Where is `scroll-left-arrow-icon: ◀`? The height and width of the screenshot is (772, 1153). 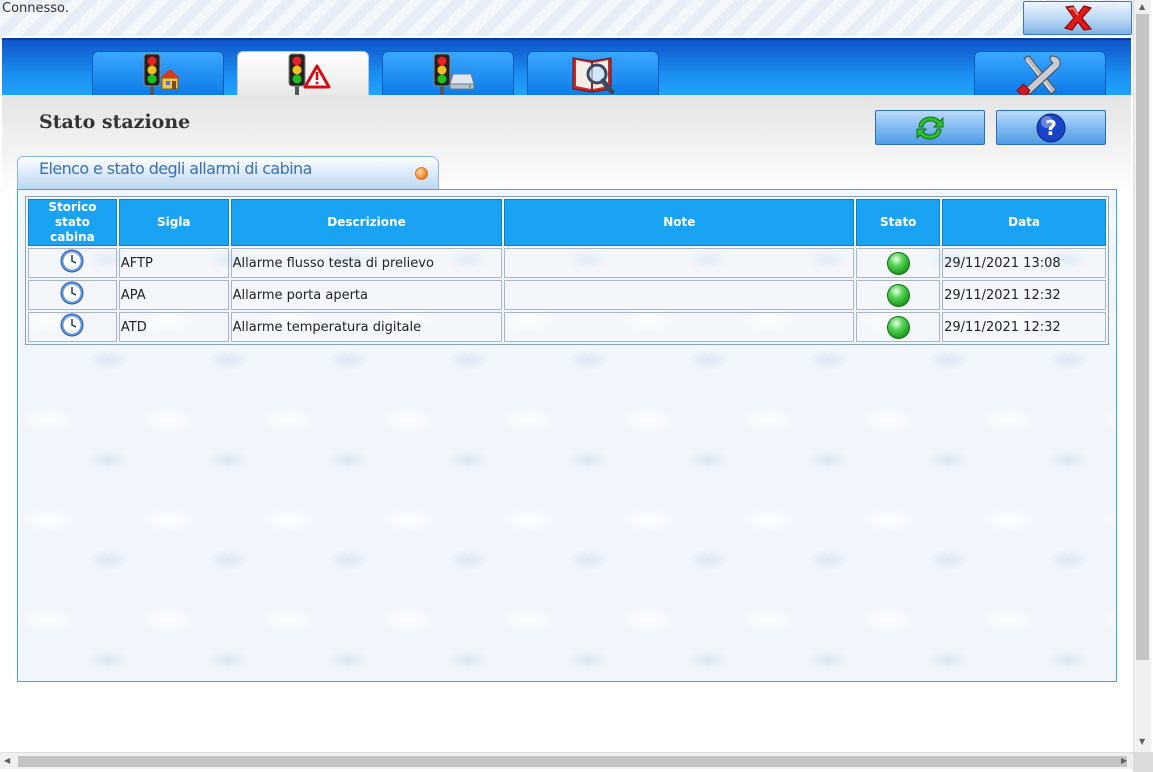 scroll-left-arrow-icon: ◀ is located at coordinates (7, 760).